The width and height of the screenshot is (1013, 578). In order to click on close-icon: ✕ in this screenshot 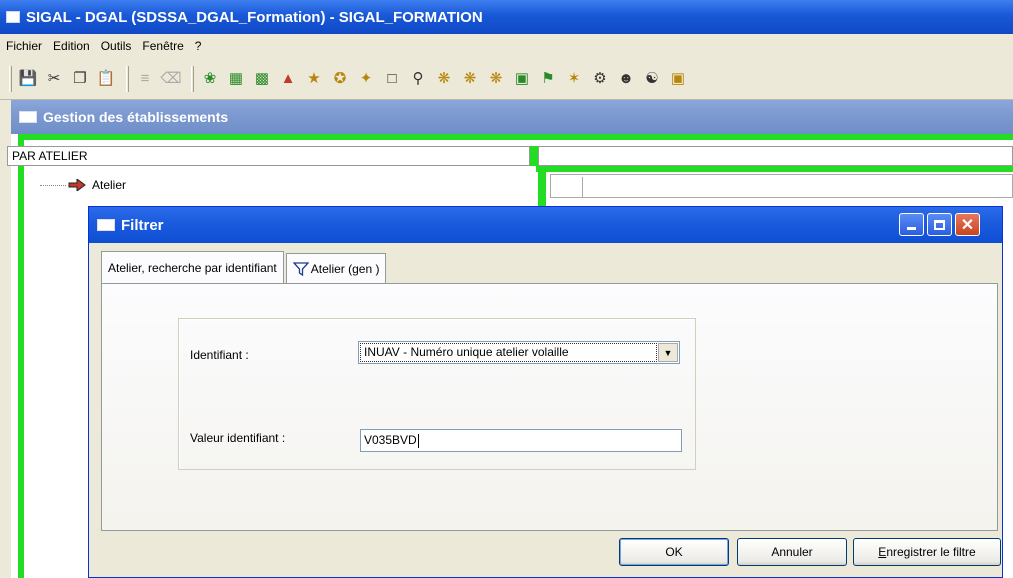, I will do `click(967, 225)`.